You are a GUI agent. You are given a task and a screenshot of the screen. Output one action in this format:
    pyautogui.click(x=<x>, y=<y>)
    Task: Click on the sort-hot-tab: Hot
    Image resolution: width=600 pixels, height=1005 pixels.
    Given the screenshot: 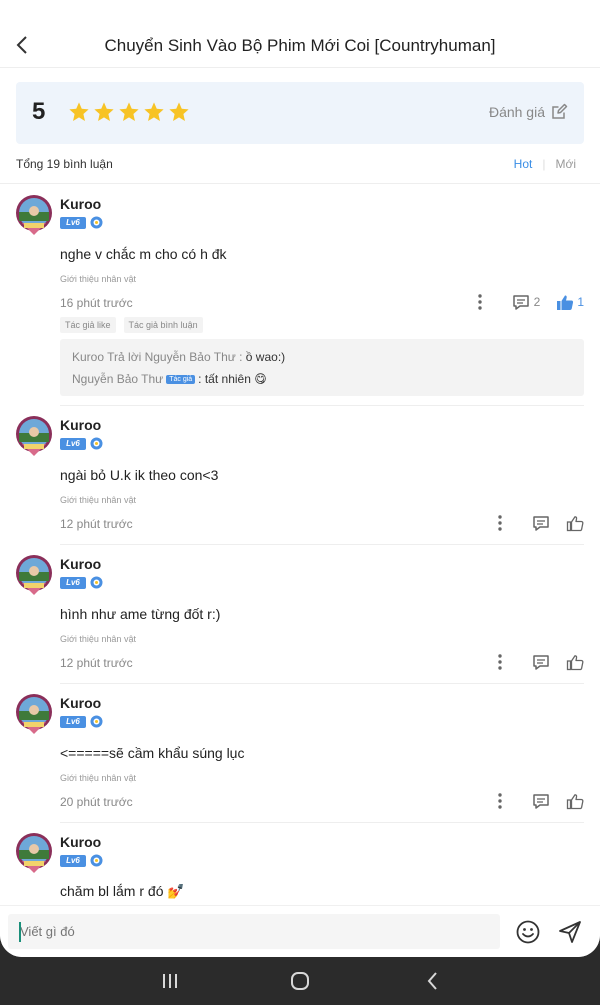 What is the action you would take?
    pyautogui.click(x=523, y=164)
    